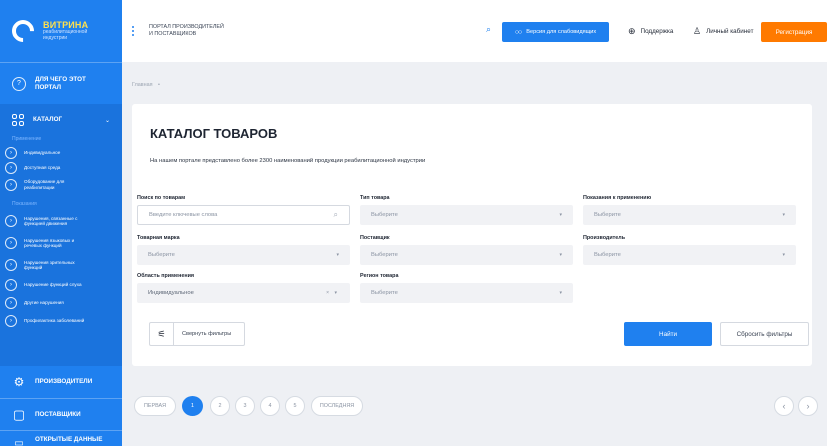  Describe the element at coordinates (794, 32) in the screenshot. I see `register-button: Регистрация` at that location.